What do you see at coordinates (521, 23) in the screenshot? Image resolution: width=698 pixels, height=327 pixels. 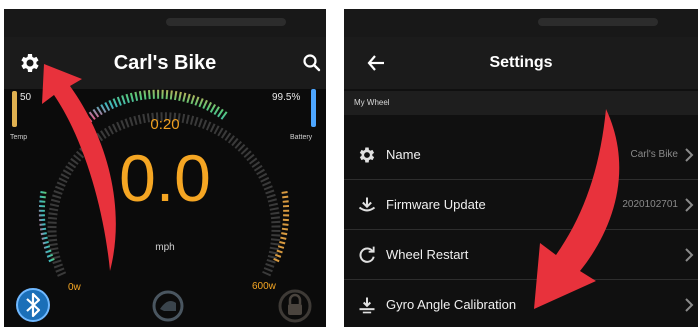 I see `status-bar` at bounding box center [521, 23].